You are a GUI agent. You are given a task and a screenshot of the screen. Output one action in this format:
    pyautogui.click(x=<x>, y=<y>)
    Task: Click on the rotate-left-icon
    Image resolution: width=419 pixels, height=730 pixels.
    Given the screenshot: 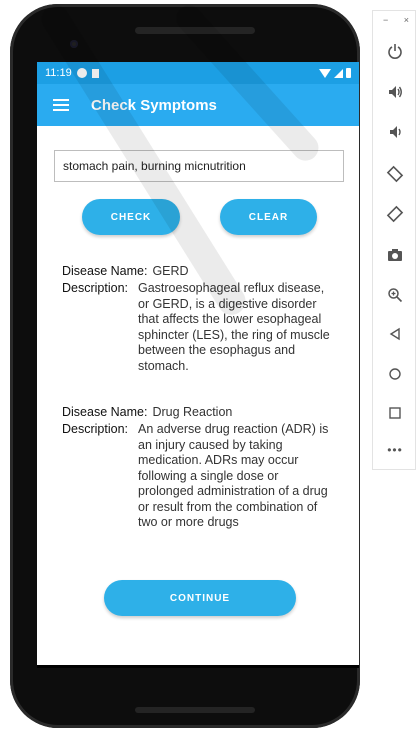 What is the action you would take?
    pyautogui.click(x=395, y=175)
    